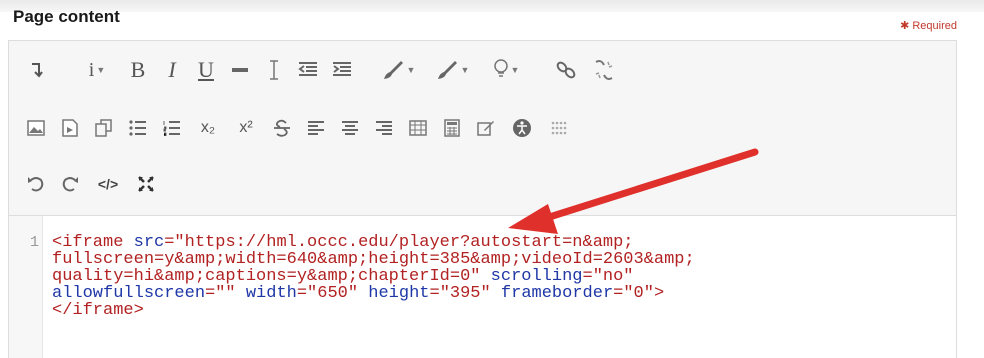 The image size is (984, 358). I want to click on lightbulb-icon: ▼, so click(506, 70).